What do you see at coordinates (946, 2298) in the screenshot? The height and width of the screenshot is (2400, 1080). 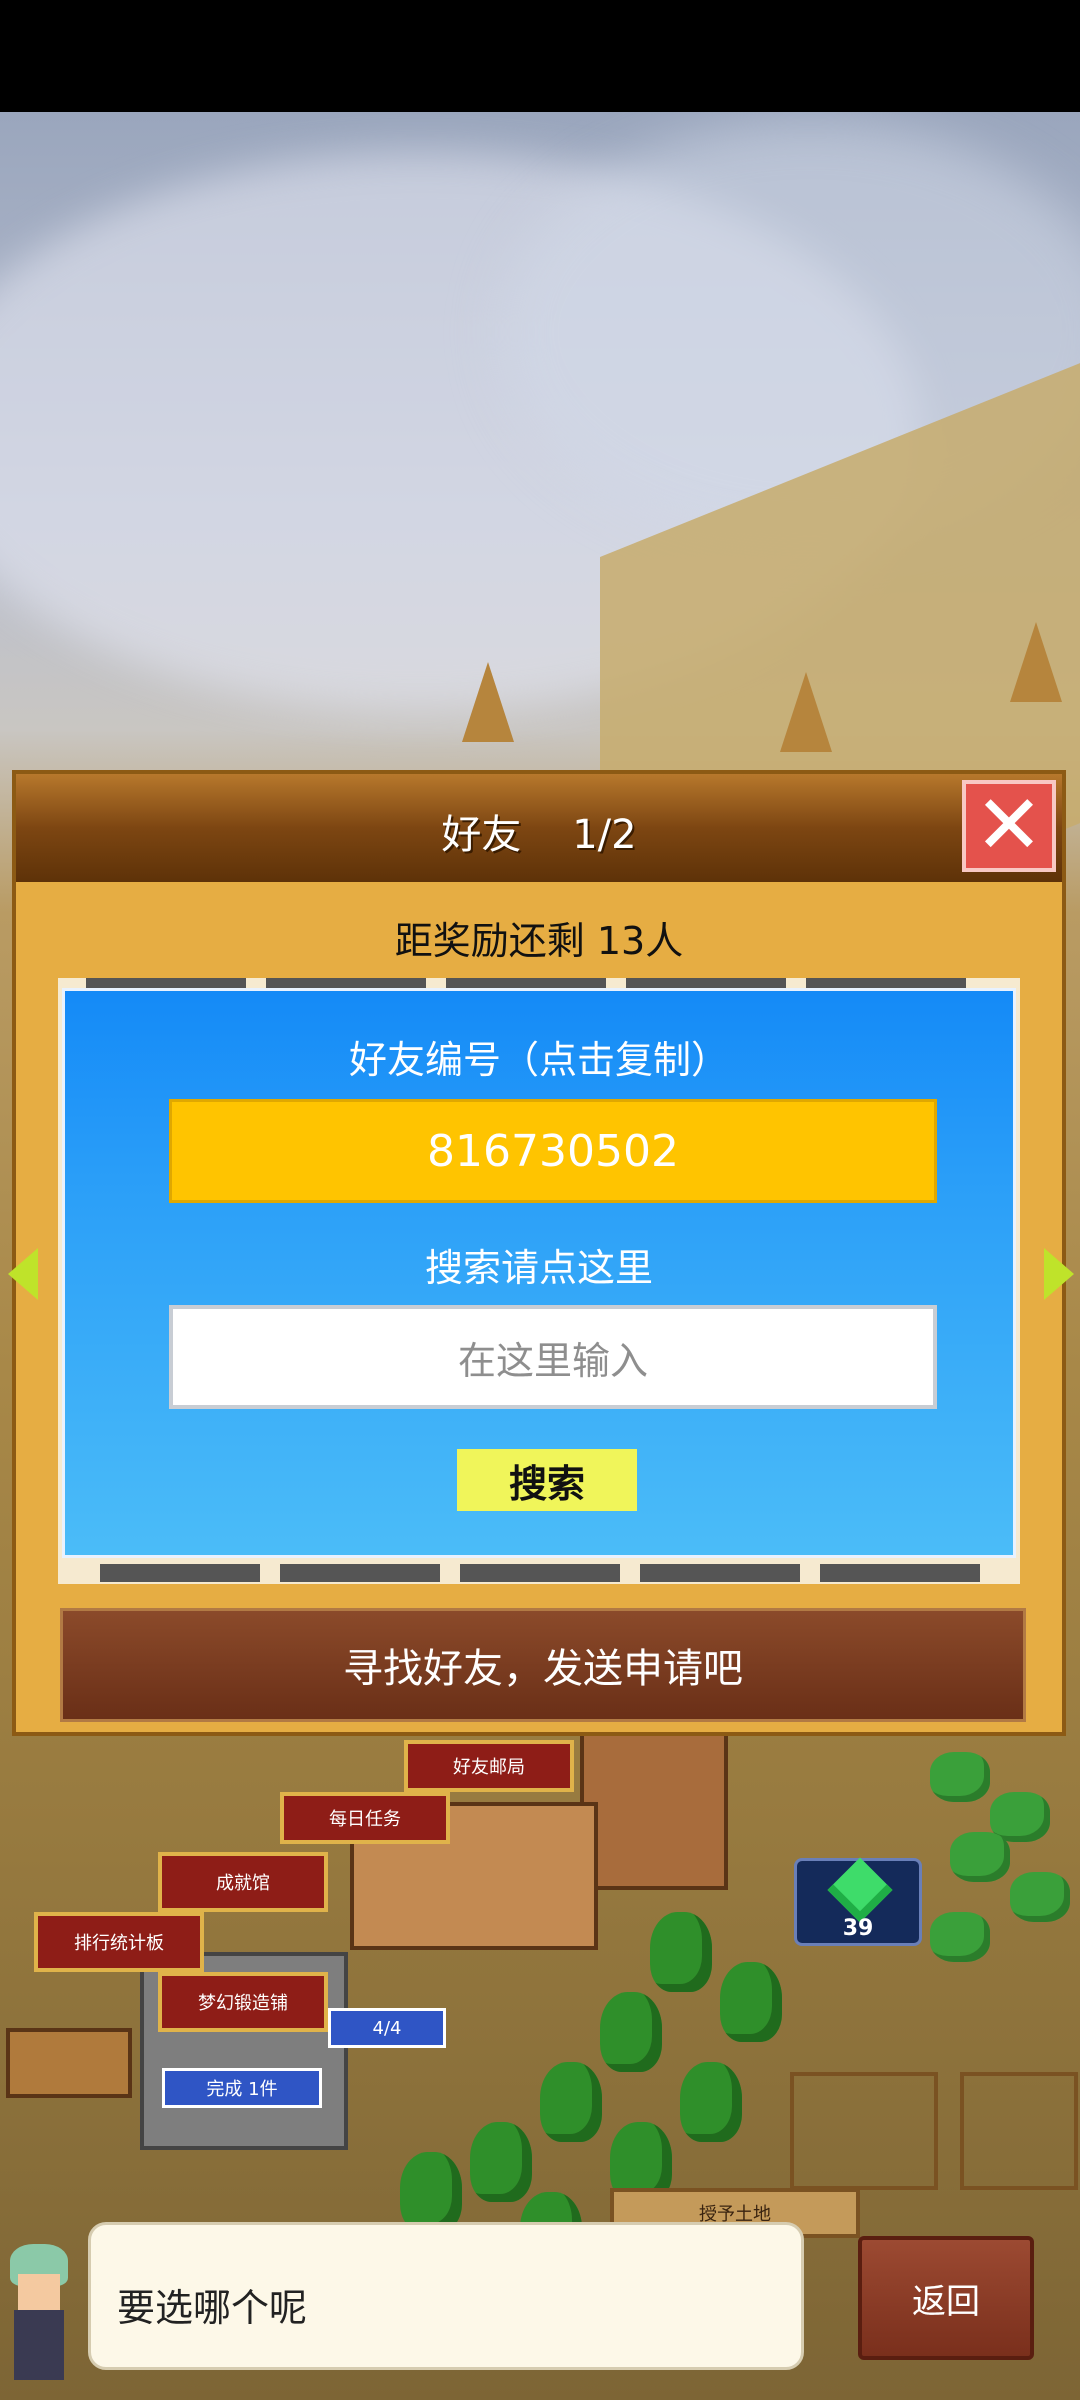 I see `back-button: 返回` at bounding box center [946, 2298].